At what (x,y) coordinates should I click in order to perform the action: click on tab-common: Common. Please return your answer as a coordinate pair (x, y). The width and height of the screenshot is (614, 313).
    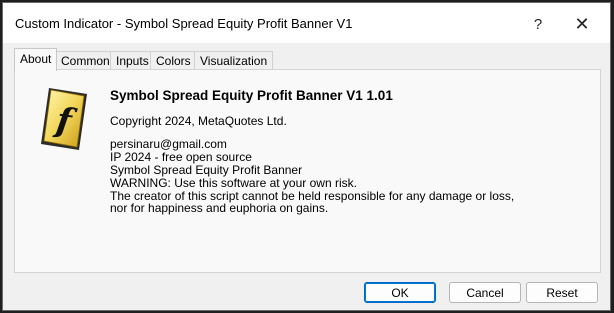
    Looking at the image, I should click on (85, 60).